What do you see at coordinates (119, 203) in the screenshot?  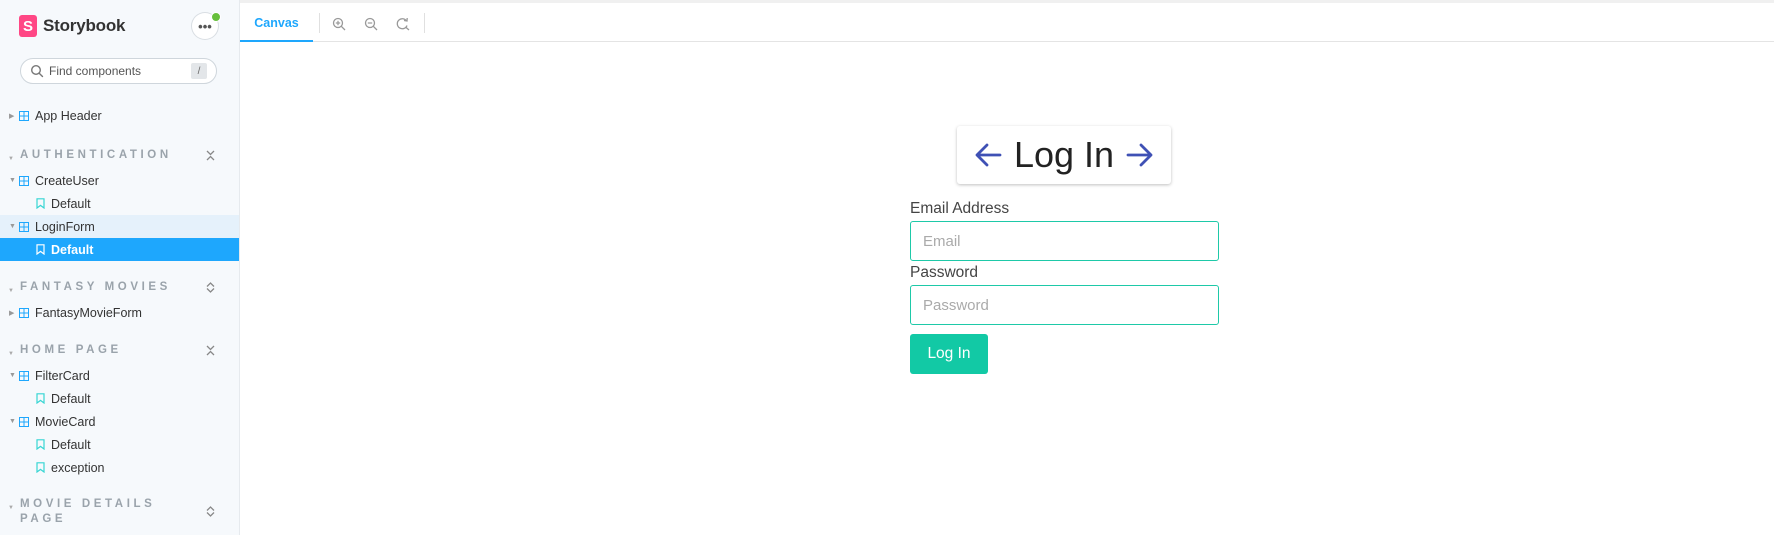 I see `story-createuser-default: Default` at bounding box center [119, 203].